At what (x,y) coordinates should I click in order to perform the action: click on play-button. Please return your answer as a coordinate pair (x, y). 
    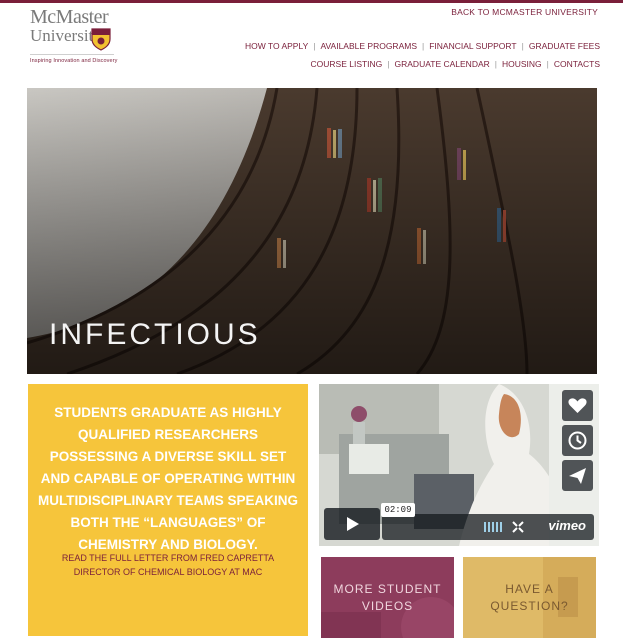
    Looking at the image, I should click on (352, 524).